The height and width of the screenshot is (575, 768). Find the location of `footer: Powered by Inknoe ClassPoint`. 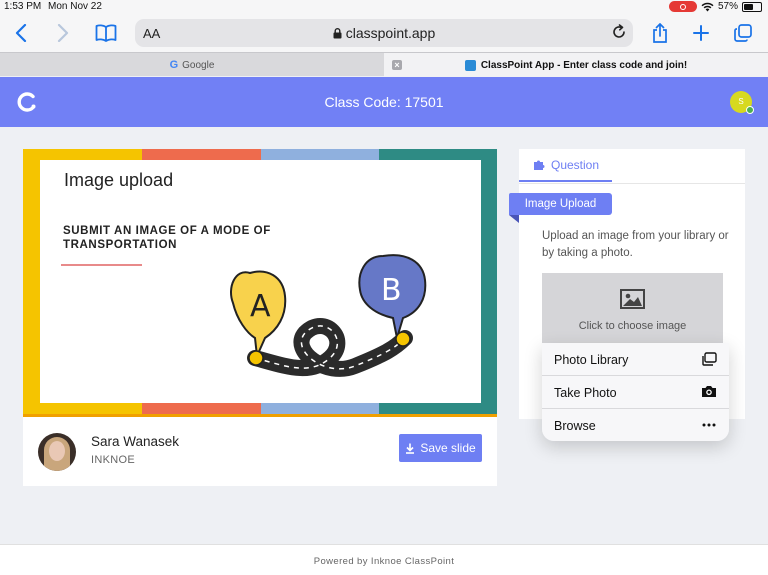

footer: Powered by Inknoe ClassPoint is located at coordinates (384, 559).